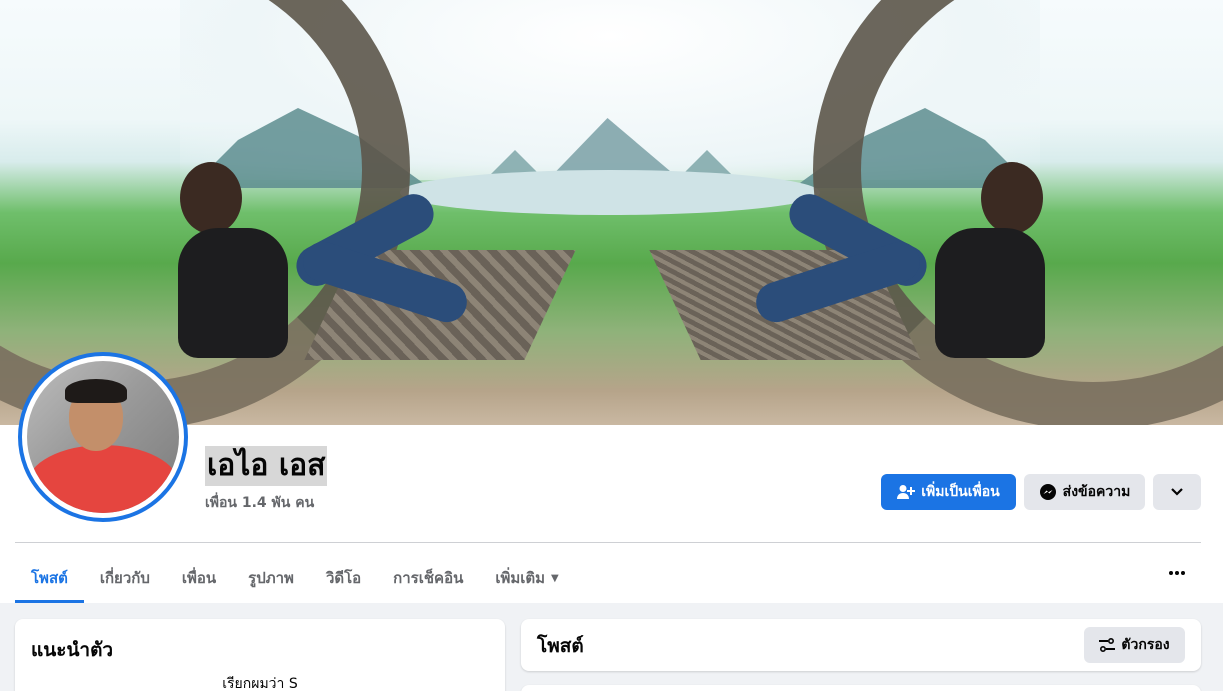 Image resolution: width=1223 pixels, height=691 pixels. What do you see at coordinates (560, 646) in the screenshot?
I see `posts-title: โพสต์` at bounding box center [560, 646].